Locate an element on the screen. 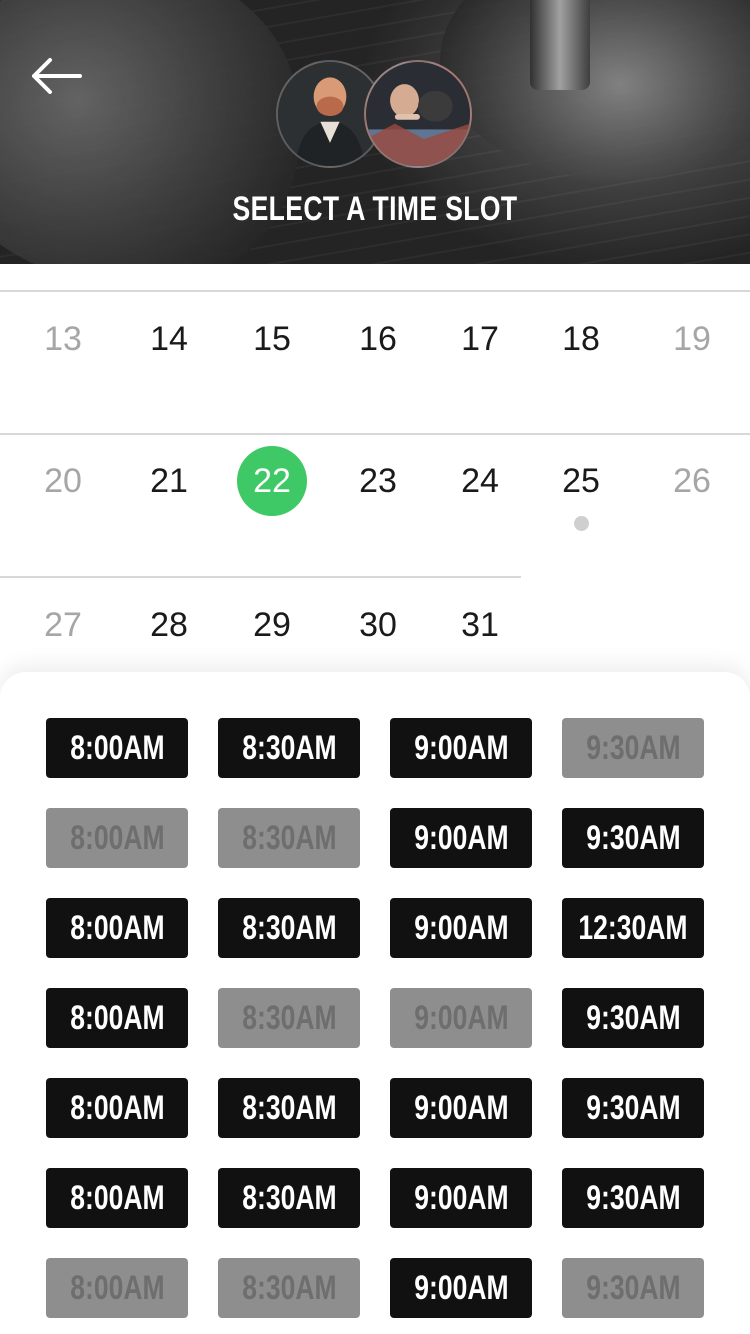 Image resolution: width=750 pixels, height=1334 pixels. calendar-day-label: 16 is located at coordinates (378, 338).